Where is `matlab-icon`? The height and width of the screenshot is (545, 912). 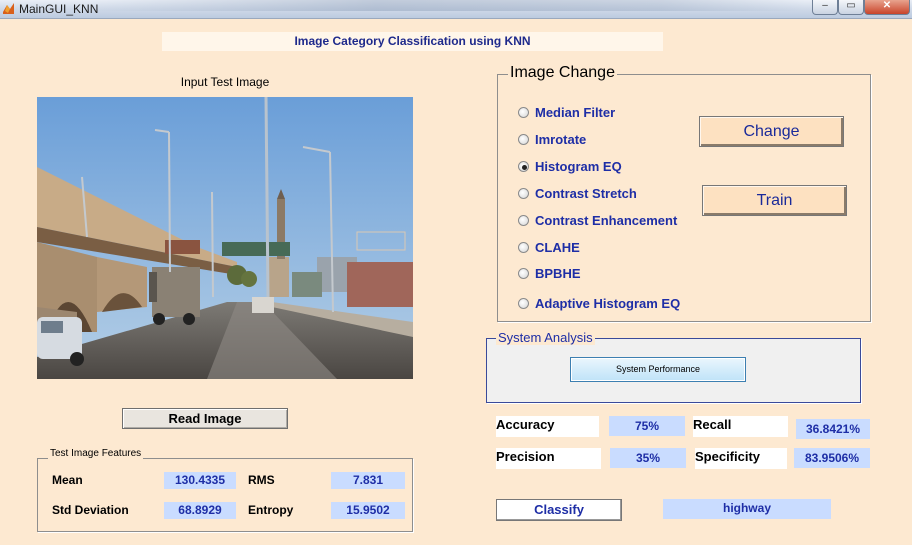
matlab-icon is located at coordinates (8, 8).